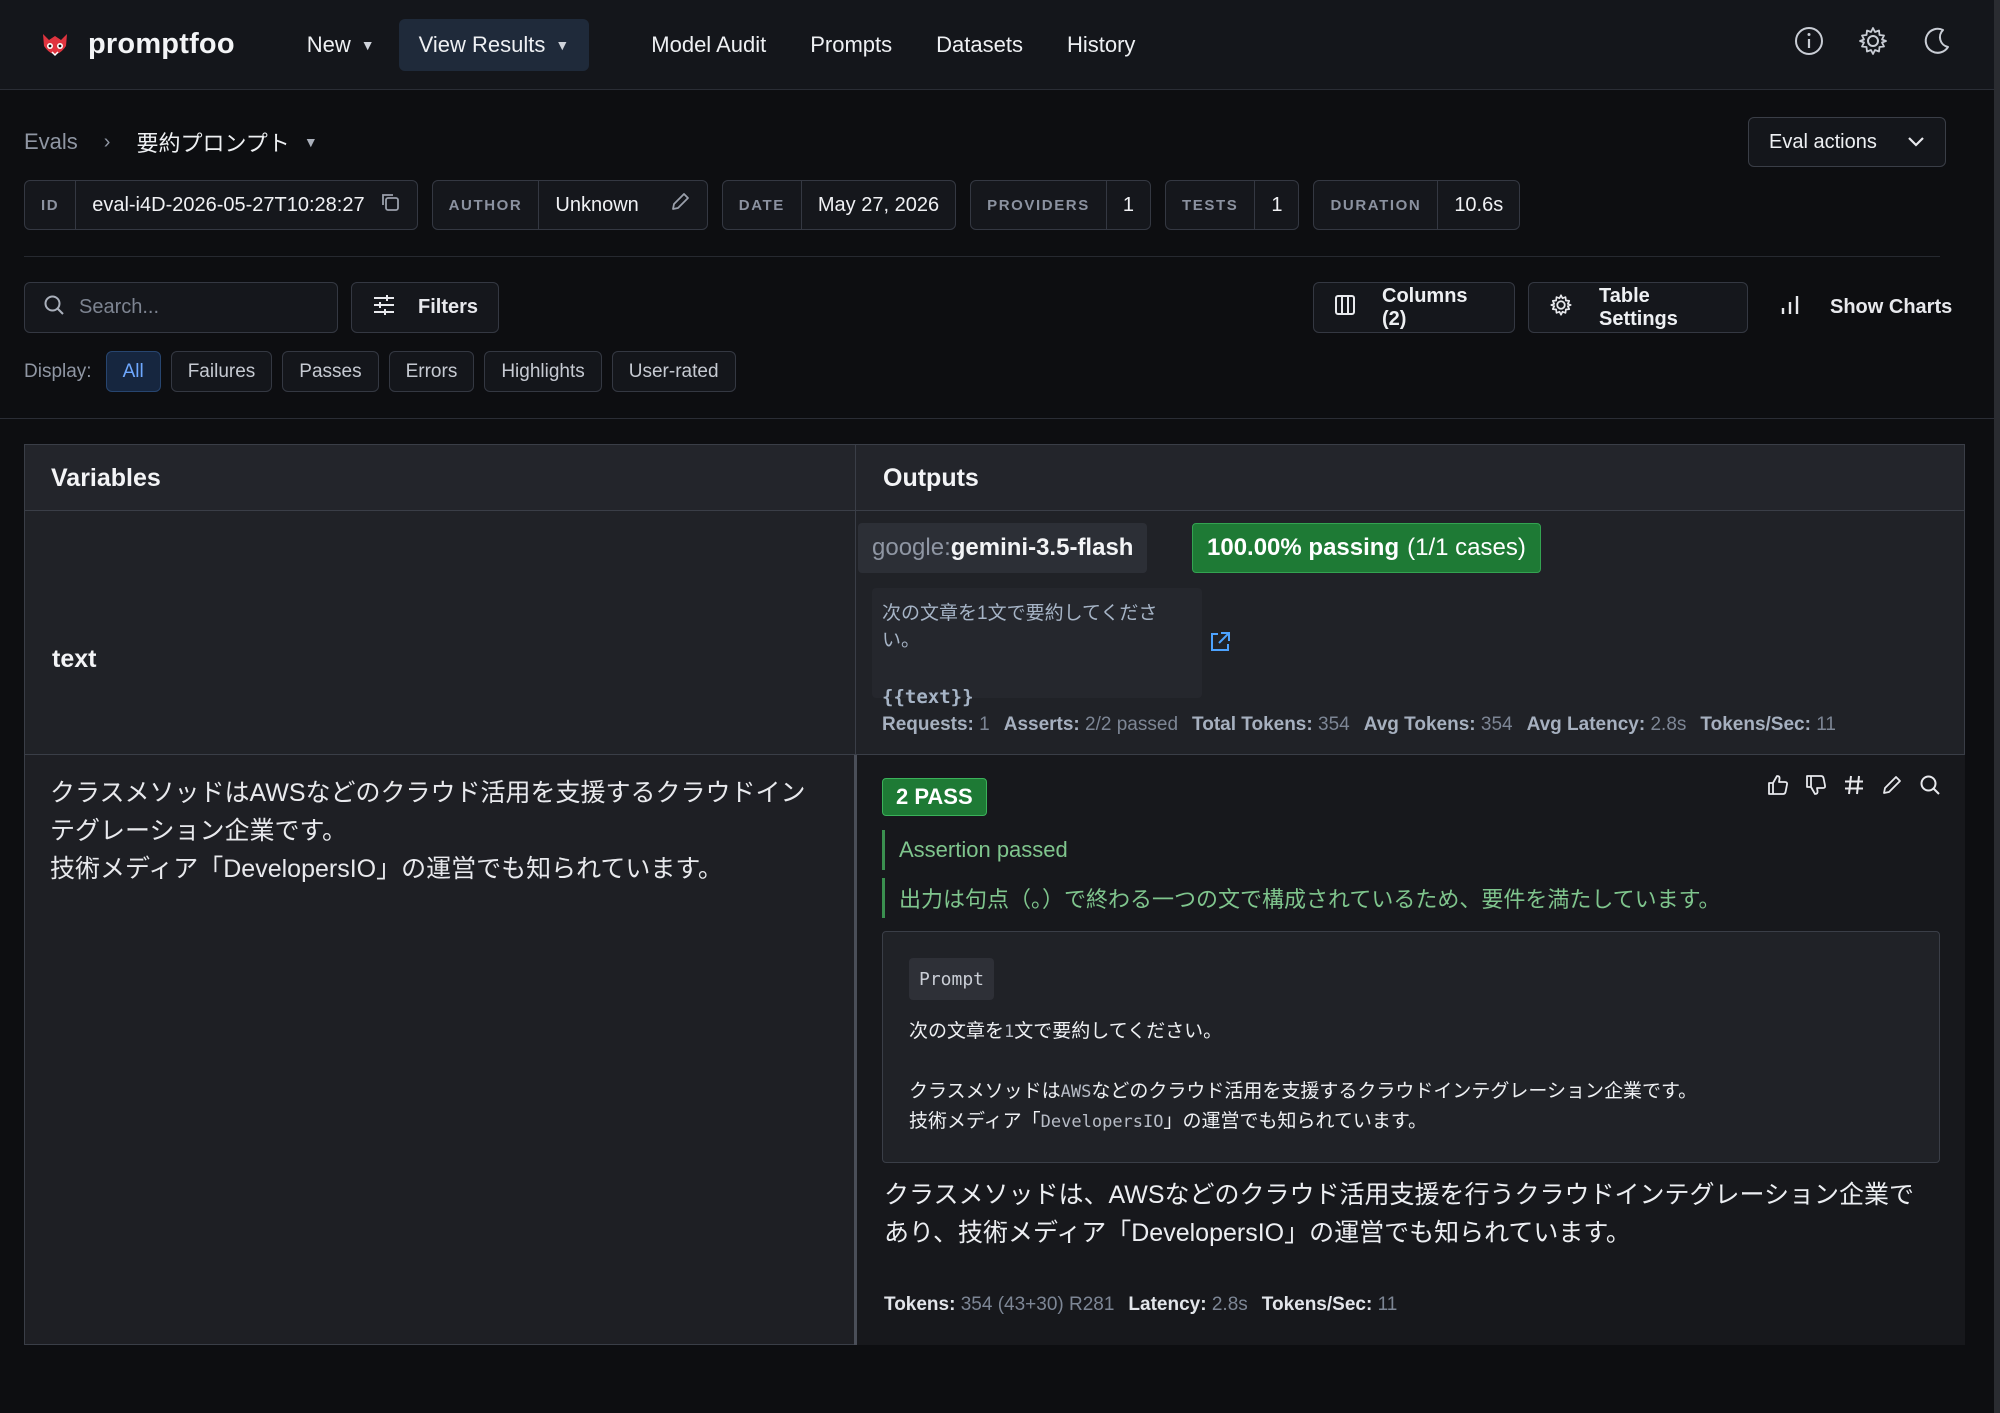 Image resolution: width=2000 pixels, height=1413 pixels. Describe the element at coordinates (878, 204) in the screenshot. I see `meta-date-value: May 27, 2026` at that location.